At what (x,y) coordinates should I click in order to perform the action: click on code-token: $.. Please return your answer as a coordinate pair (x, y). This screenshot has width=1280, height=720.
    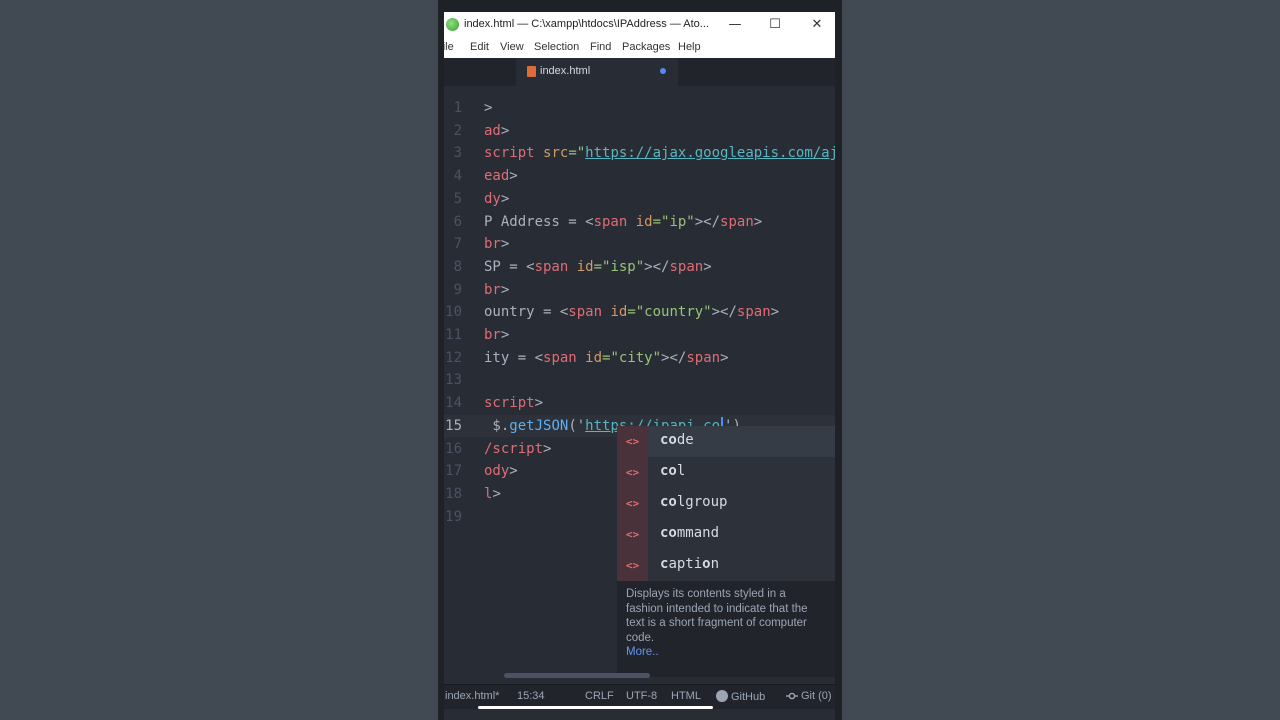
    Looking at the image, I should click on (497, 425).